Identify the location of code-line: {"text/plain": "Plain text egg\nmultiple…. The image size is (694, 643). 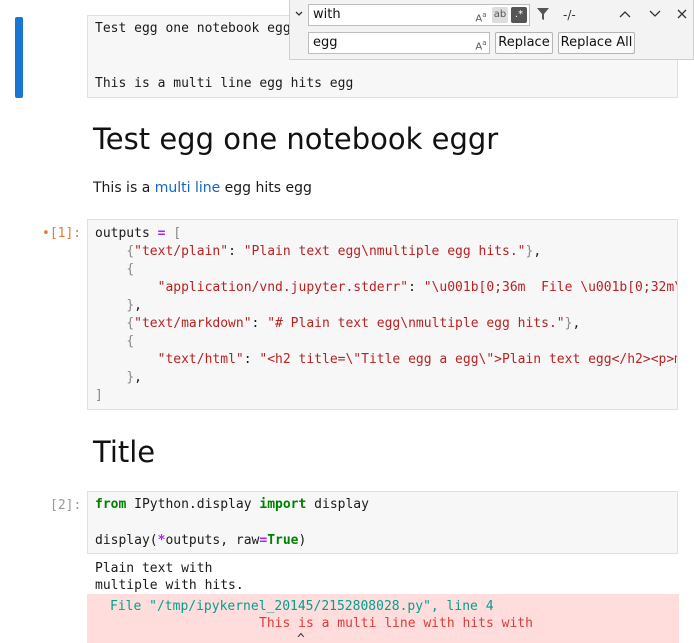
(334, 251).